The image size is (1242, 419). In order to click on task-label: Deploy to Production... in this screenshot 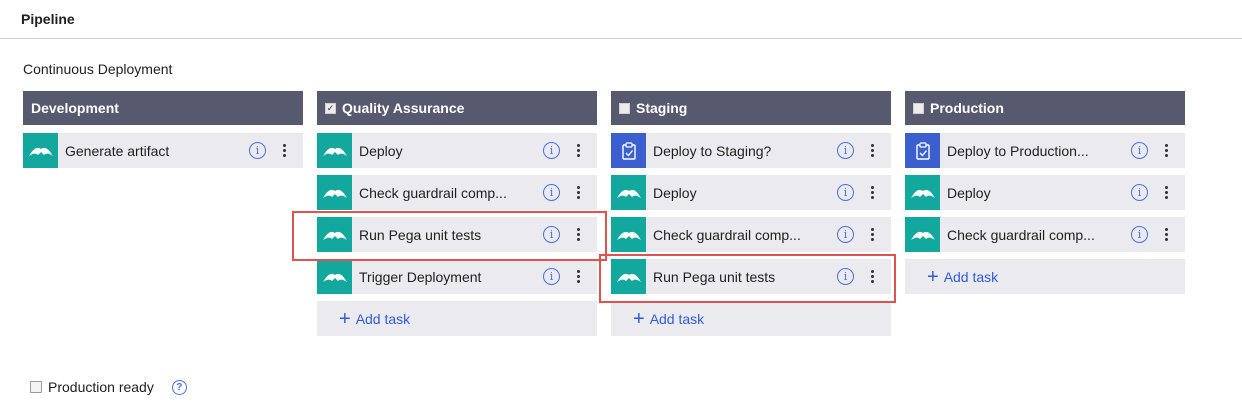, I will do `click(1018, 150)`.